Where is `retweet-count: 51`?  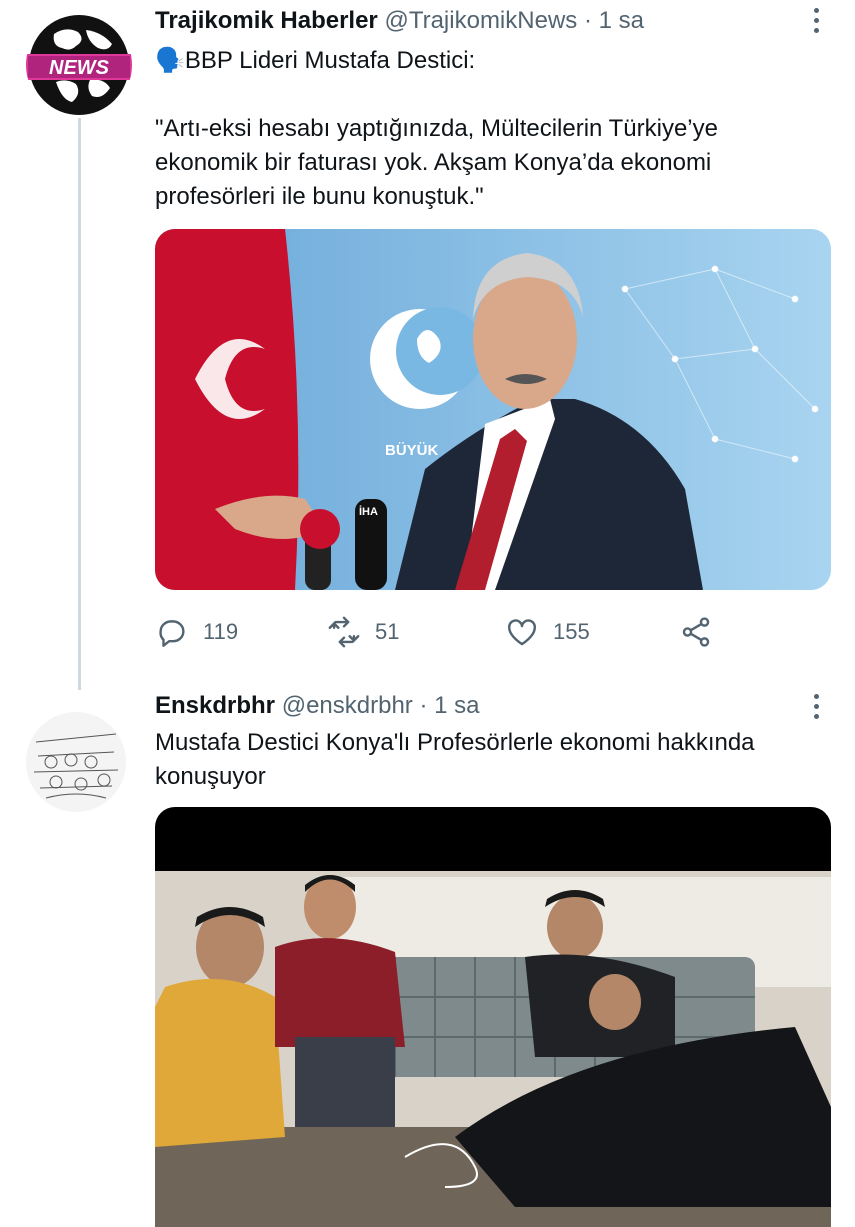 retweet-count: 51 is located at coordinates (387, 631).